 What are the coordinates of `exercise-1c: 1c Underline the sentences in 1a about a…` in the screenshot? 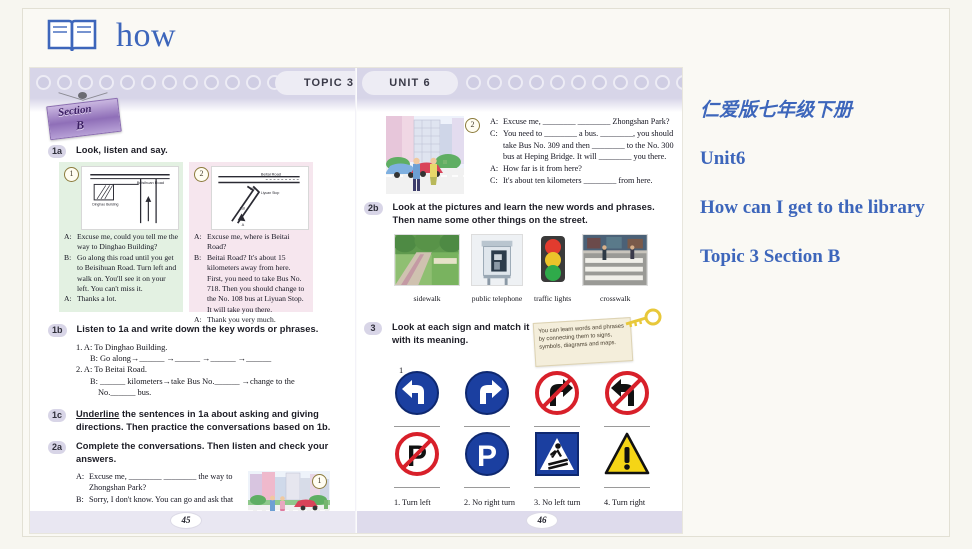 It's located at (194, 420).